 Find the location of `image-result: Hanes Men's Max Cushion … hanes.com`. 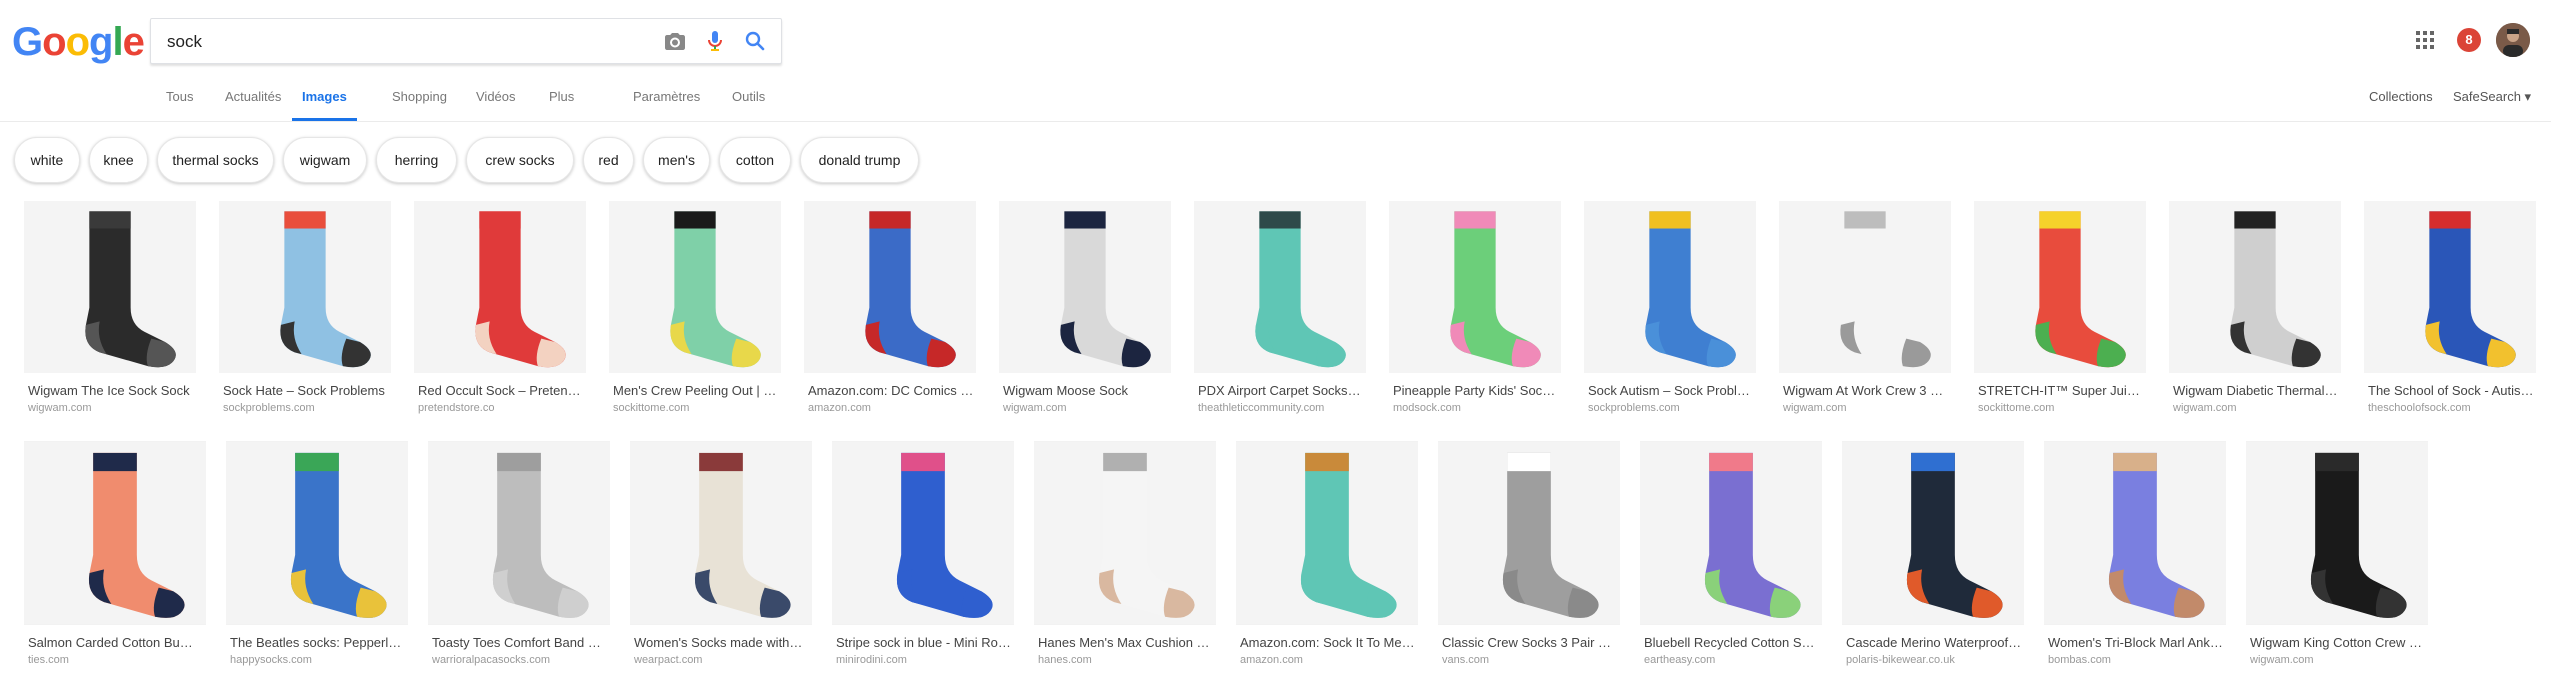

image-result: Hanes Men's Max Cushion … hanes.com is located at coordinates (1125, 558).